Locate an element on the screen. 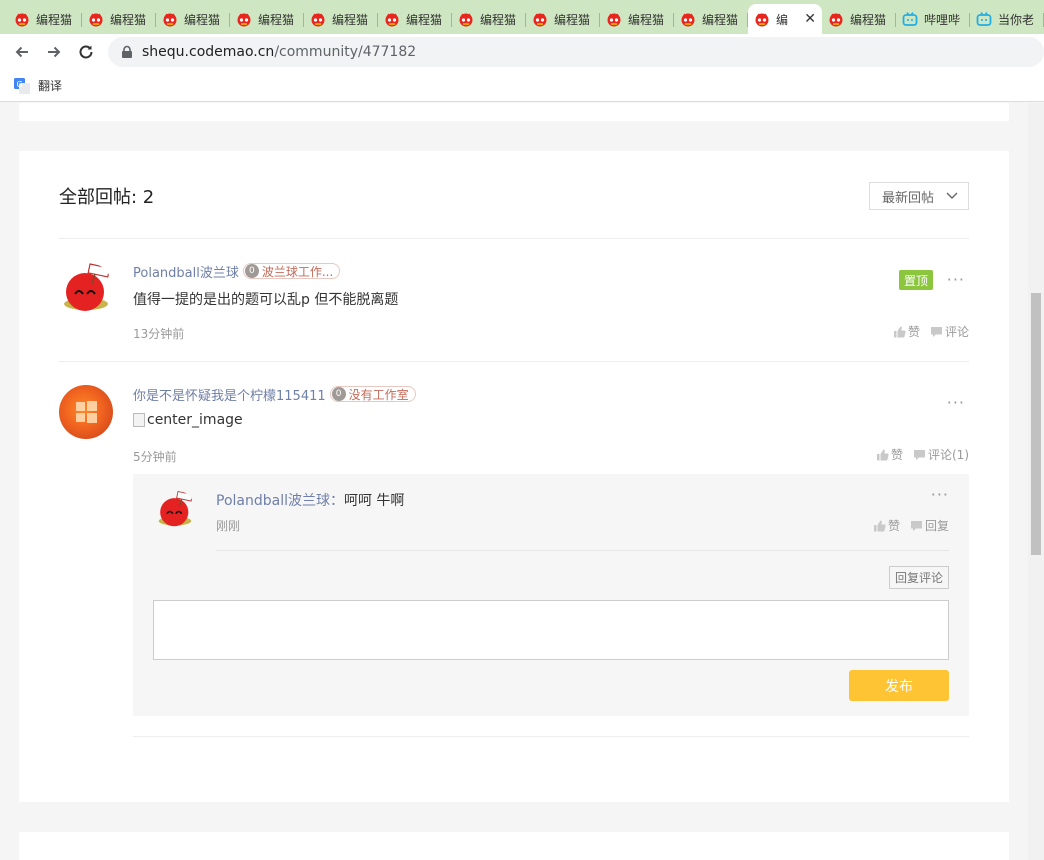 This screenshot has width=1044, height=860. reply-text: 值得一提的是出的题可以乱p 但不能脱离题 is located at coordinates (266, 300).